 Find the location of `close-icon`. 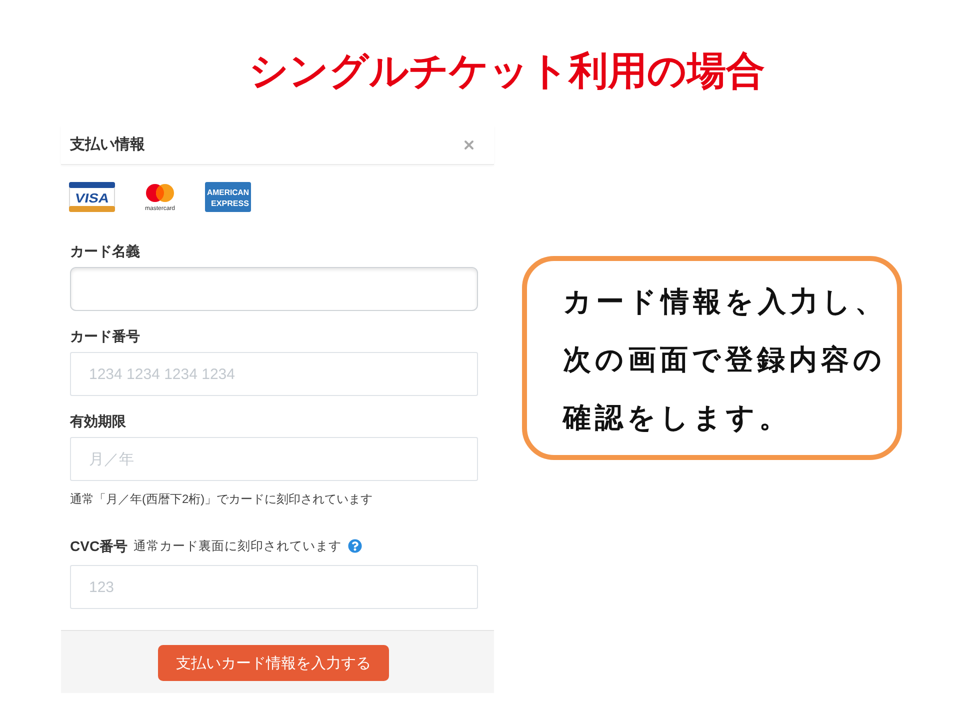

close-icon is located at coordinates (469, 145).